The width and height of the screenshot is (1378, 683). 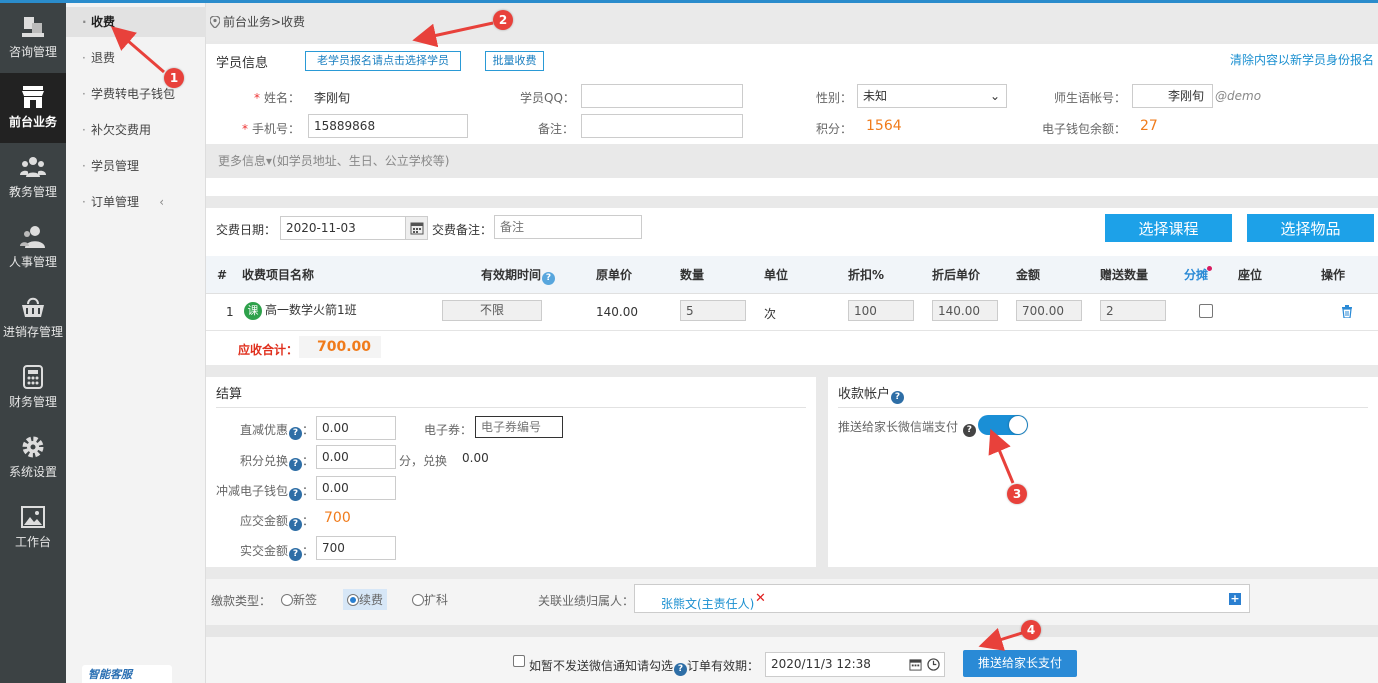 What do you see at coordinates (136, 166) in the screenshot?
I see `submenu-item-students: · 学员管理` at bounding box center [136, 166].